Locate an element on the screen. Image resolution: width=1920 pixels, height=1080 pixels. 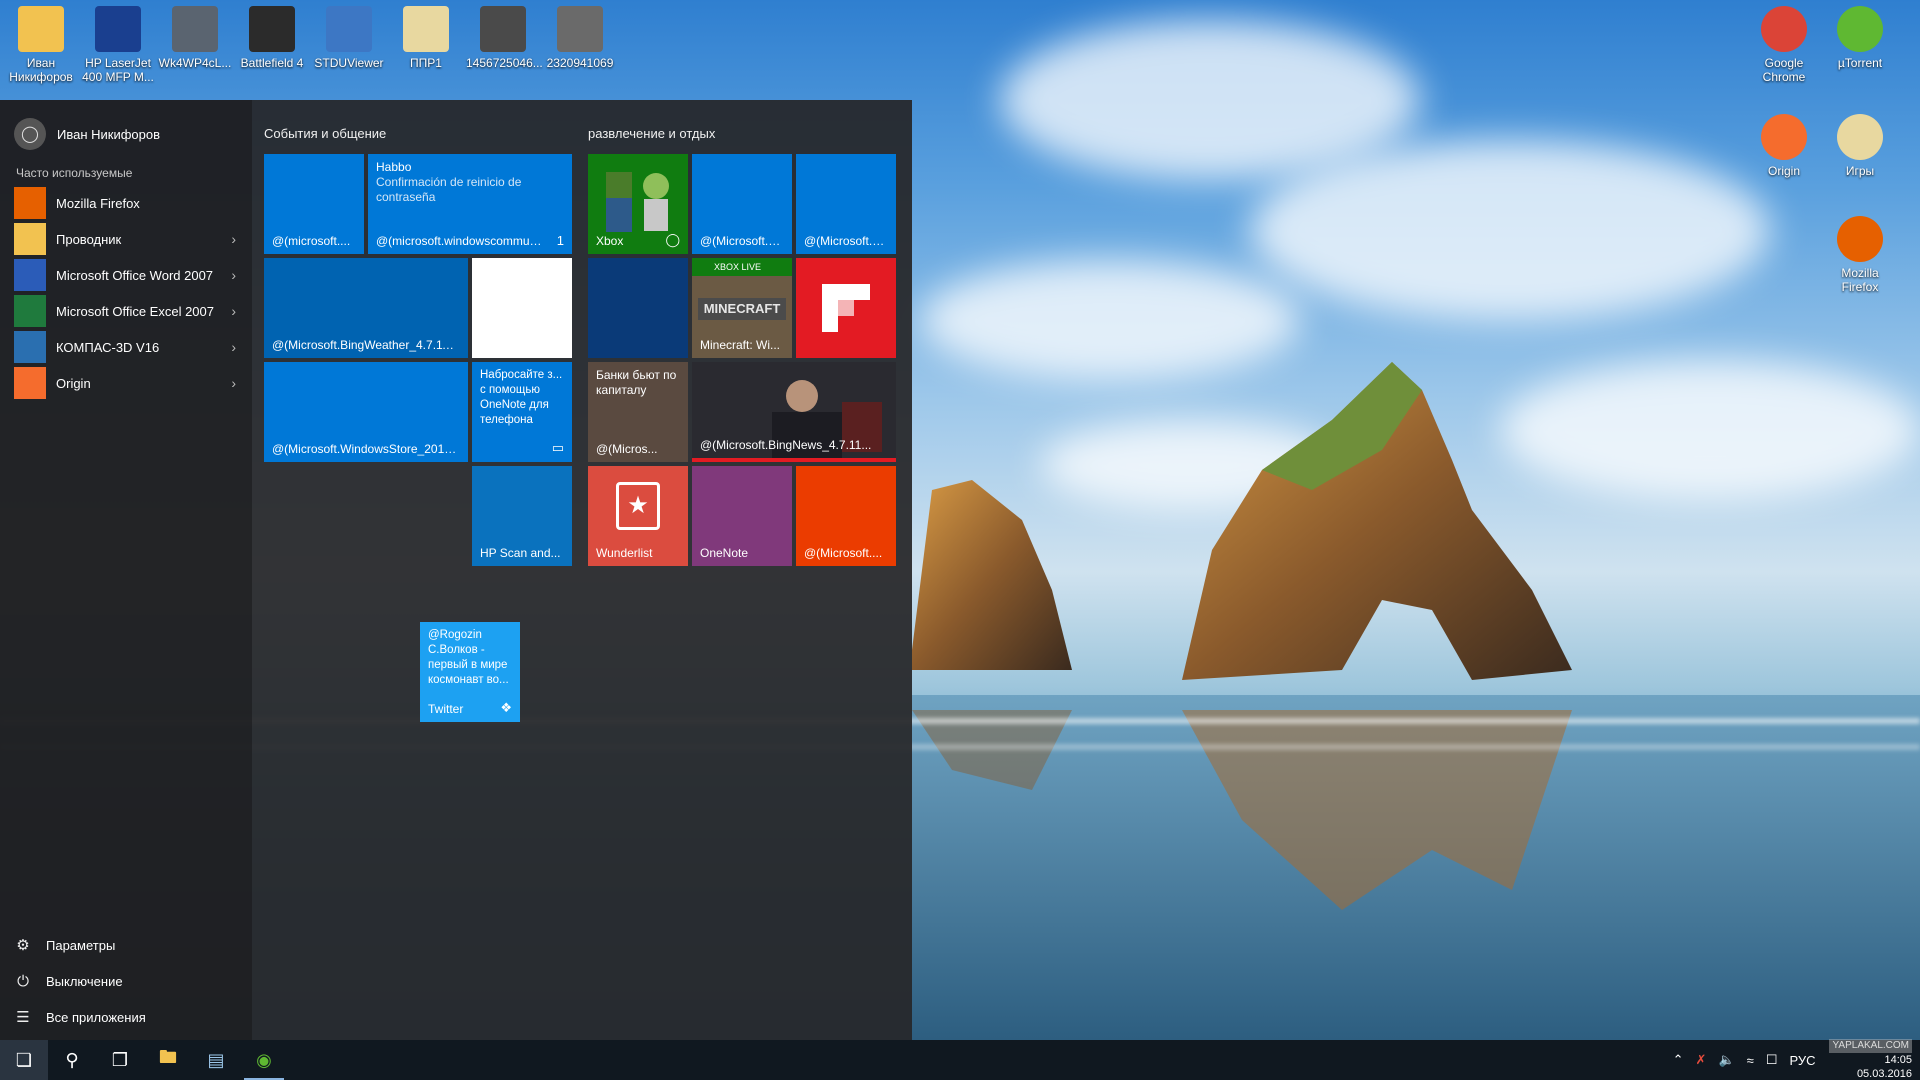
desktop-icon-label: Origin is located at coordinates (1783, 171).